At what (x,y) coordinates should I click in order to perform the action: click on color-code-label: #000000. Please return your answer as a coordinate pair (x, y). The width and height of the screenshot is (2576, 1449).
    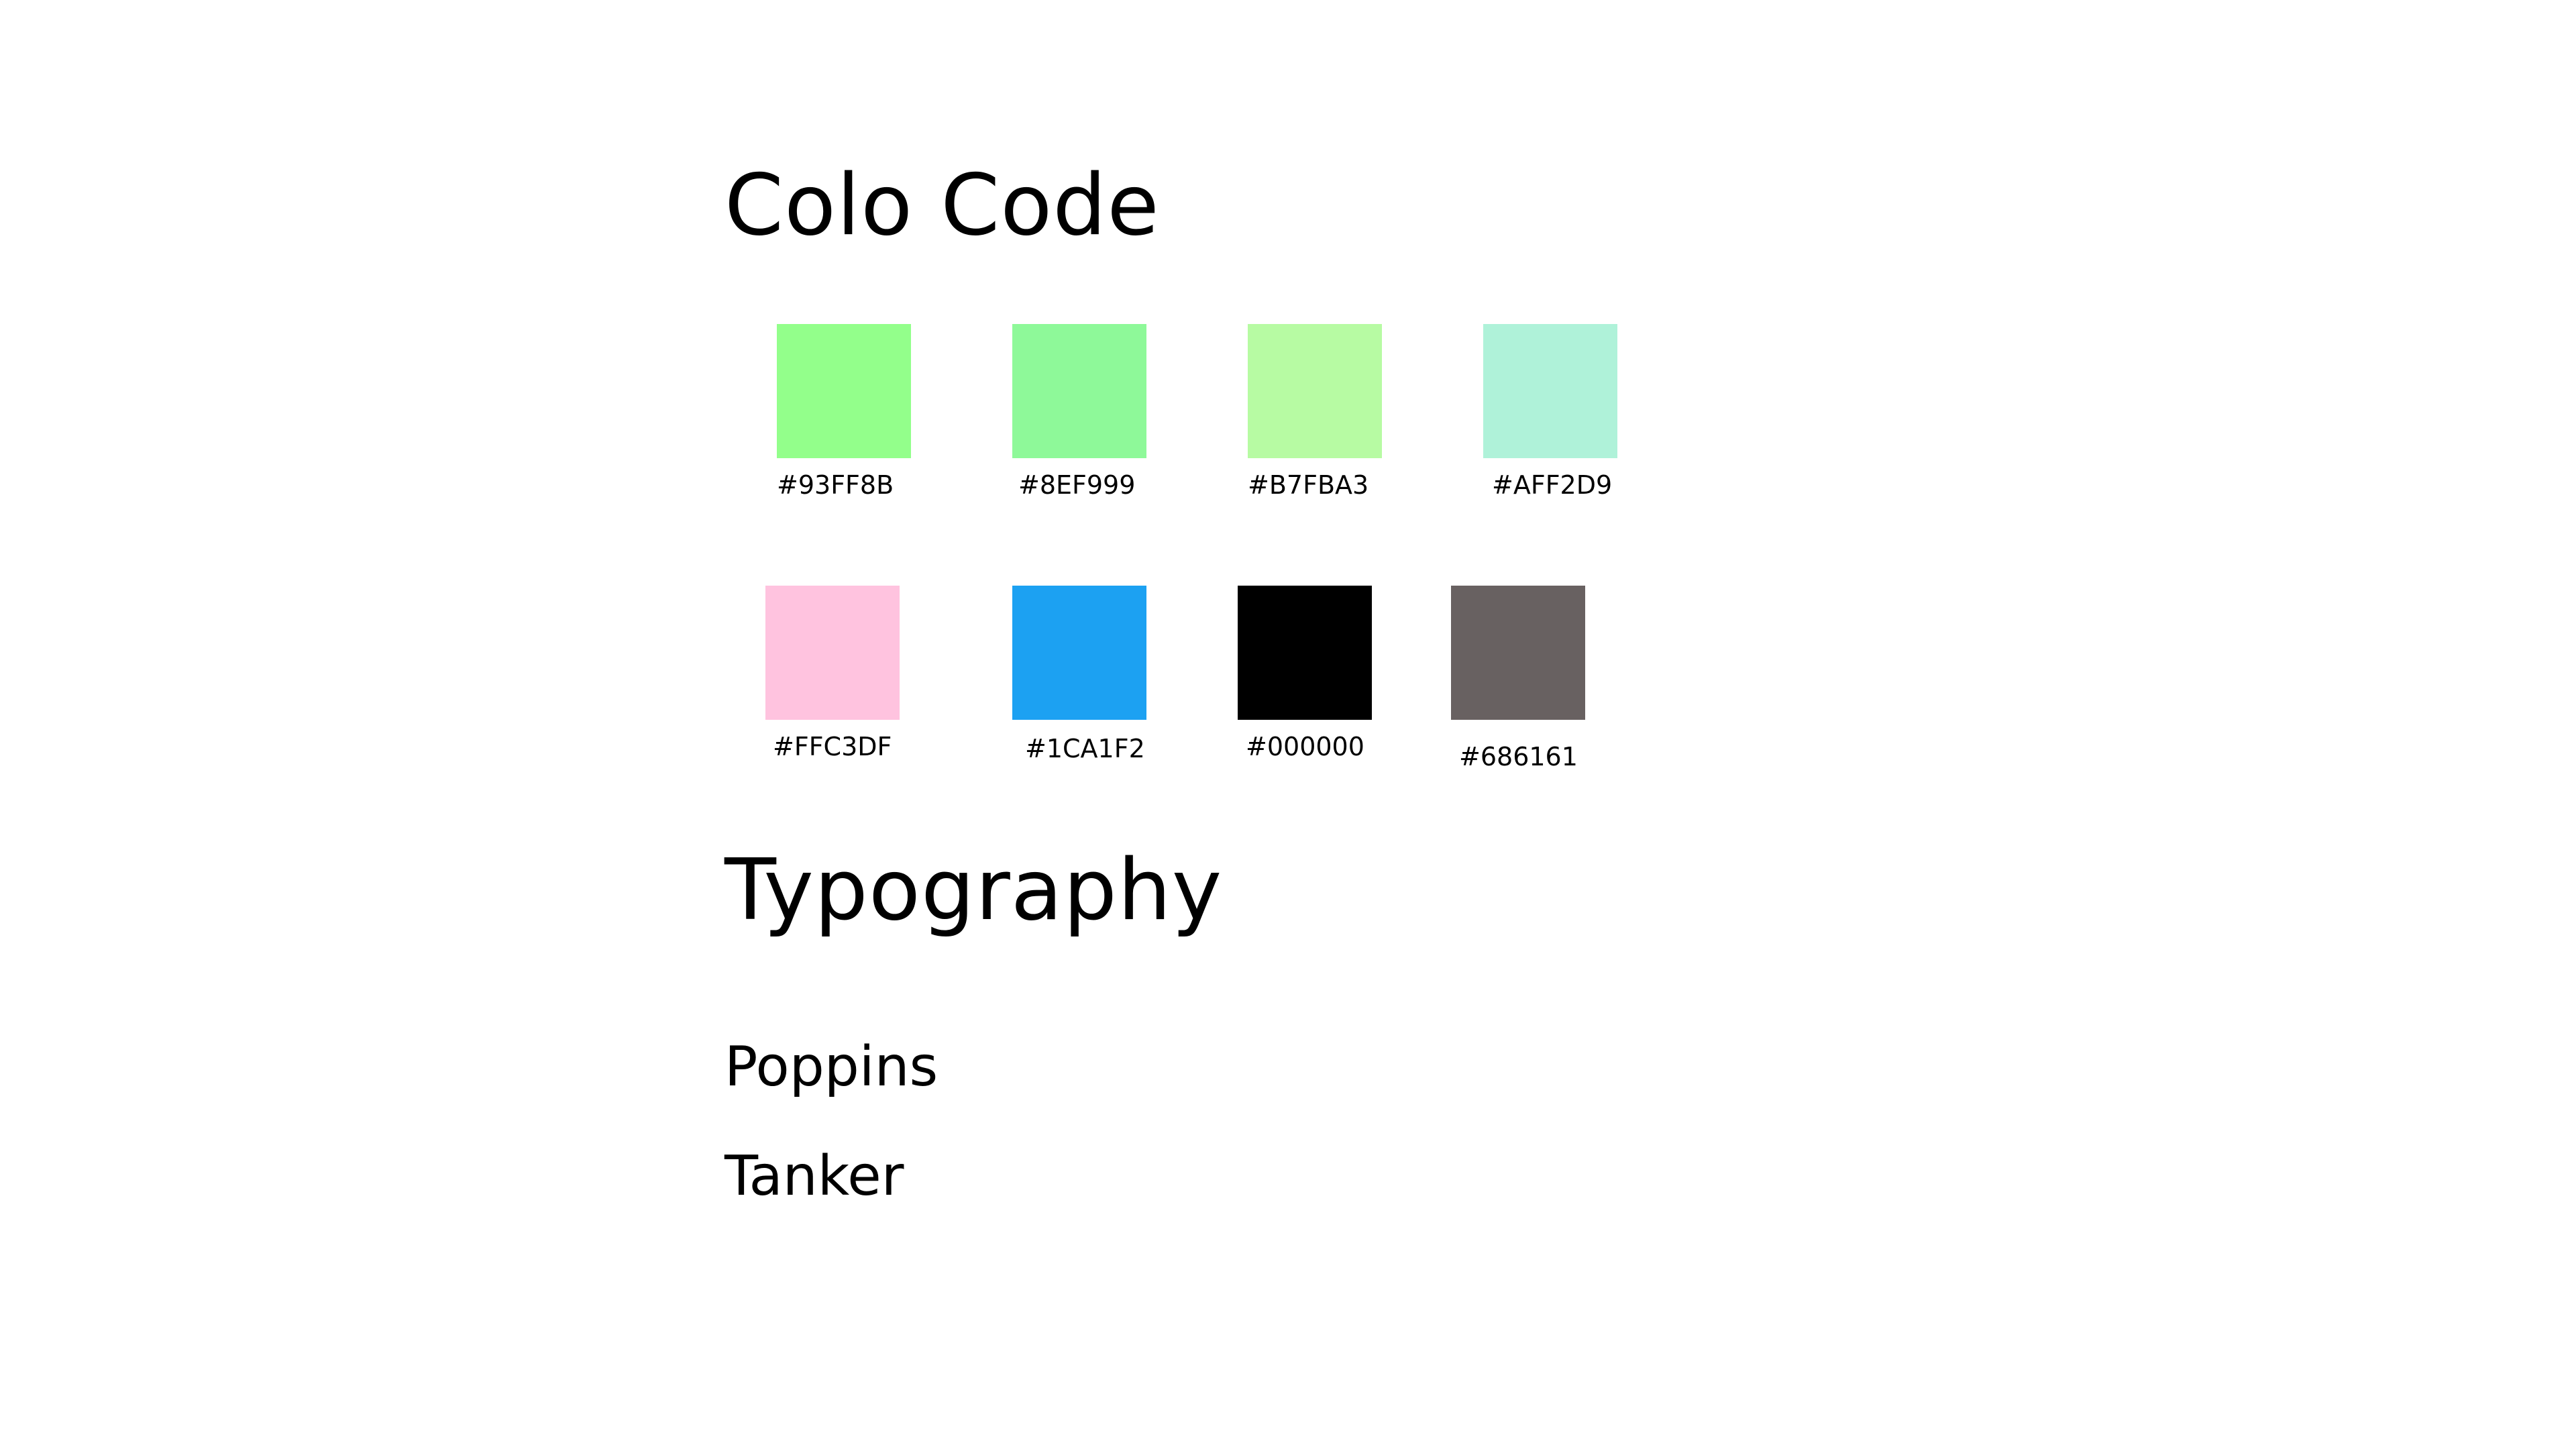
    Looking at the image, I should click on (1305, 746).